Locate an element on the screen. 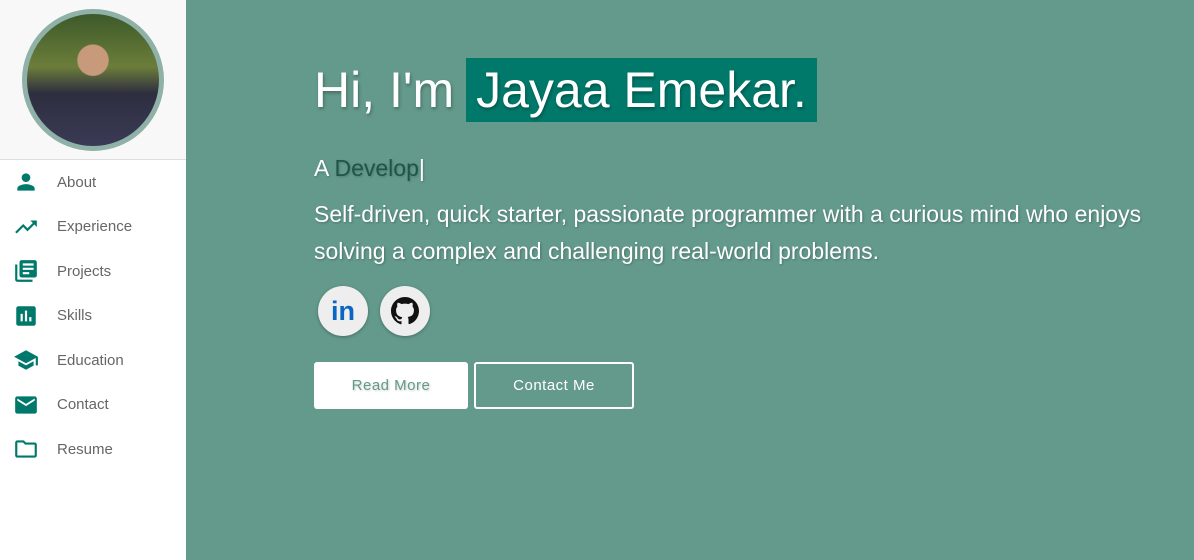 The width and height of the screenshot is (1194, 560). sidebar-item-label: About is located at coordinates (77, 182).